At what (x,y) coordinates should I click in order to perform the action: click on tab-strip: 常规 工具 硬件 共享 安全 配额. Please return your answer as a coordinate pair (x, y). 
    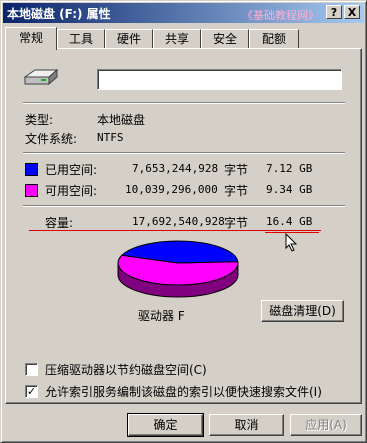
    Looking at the image, I should click on (184, 38).